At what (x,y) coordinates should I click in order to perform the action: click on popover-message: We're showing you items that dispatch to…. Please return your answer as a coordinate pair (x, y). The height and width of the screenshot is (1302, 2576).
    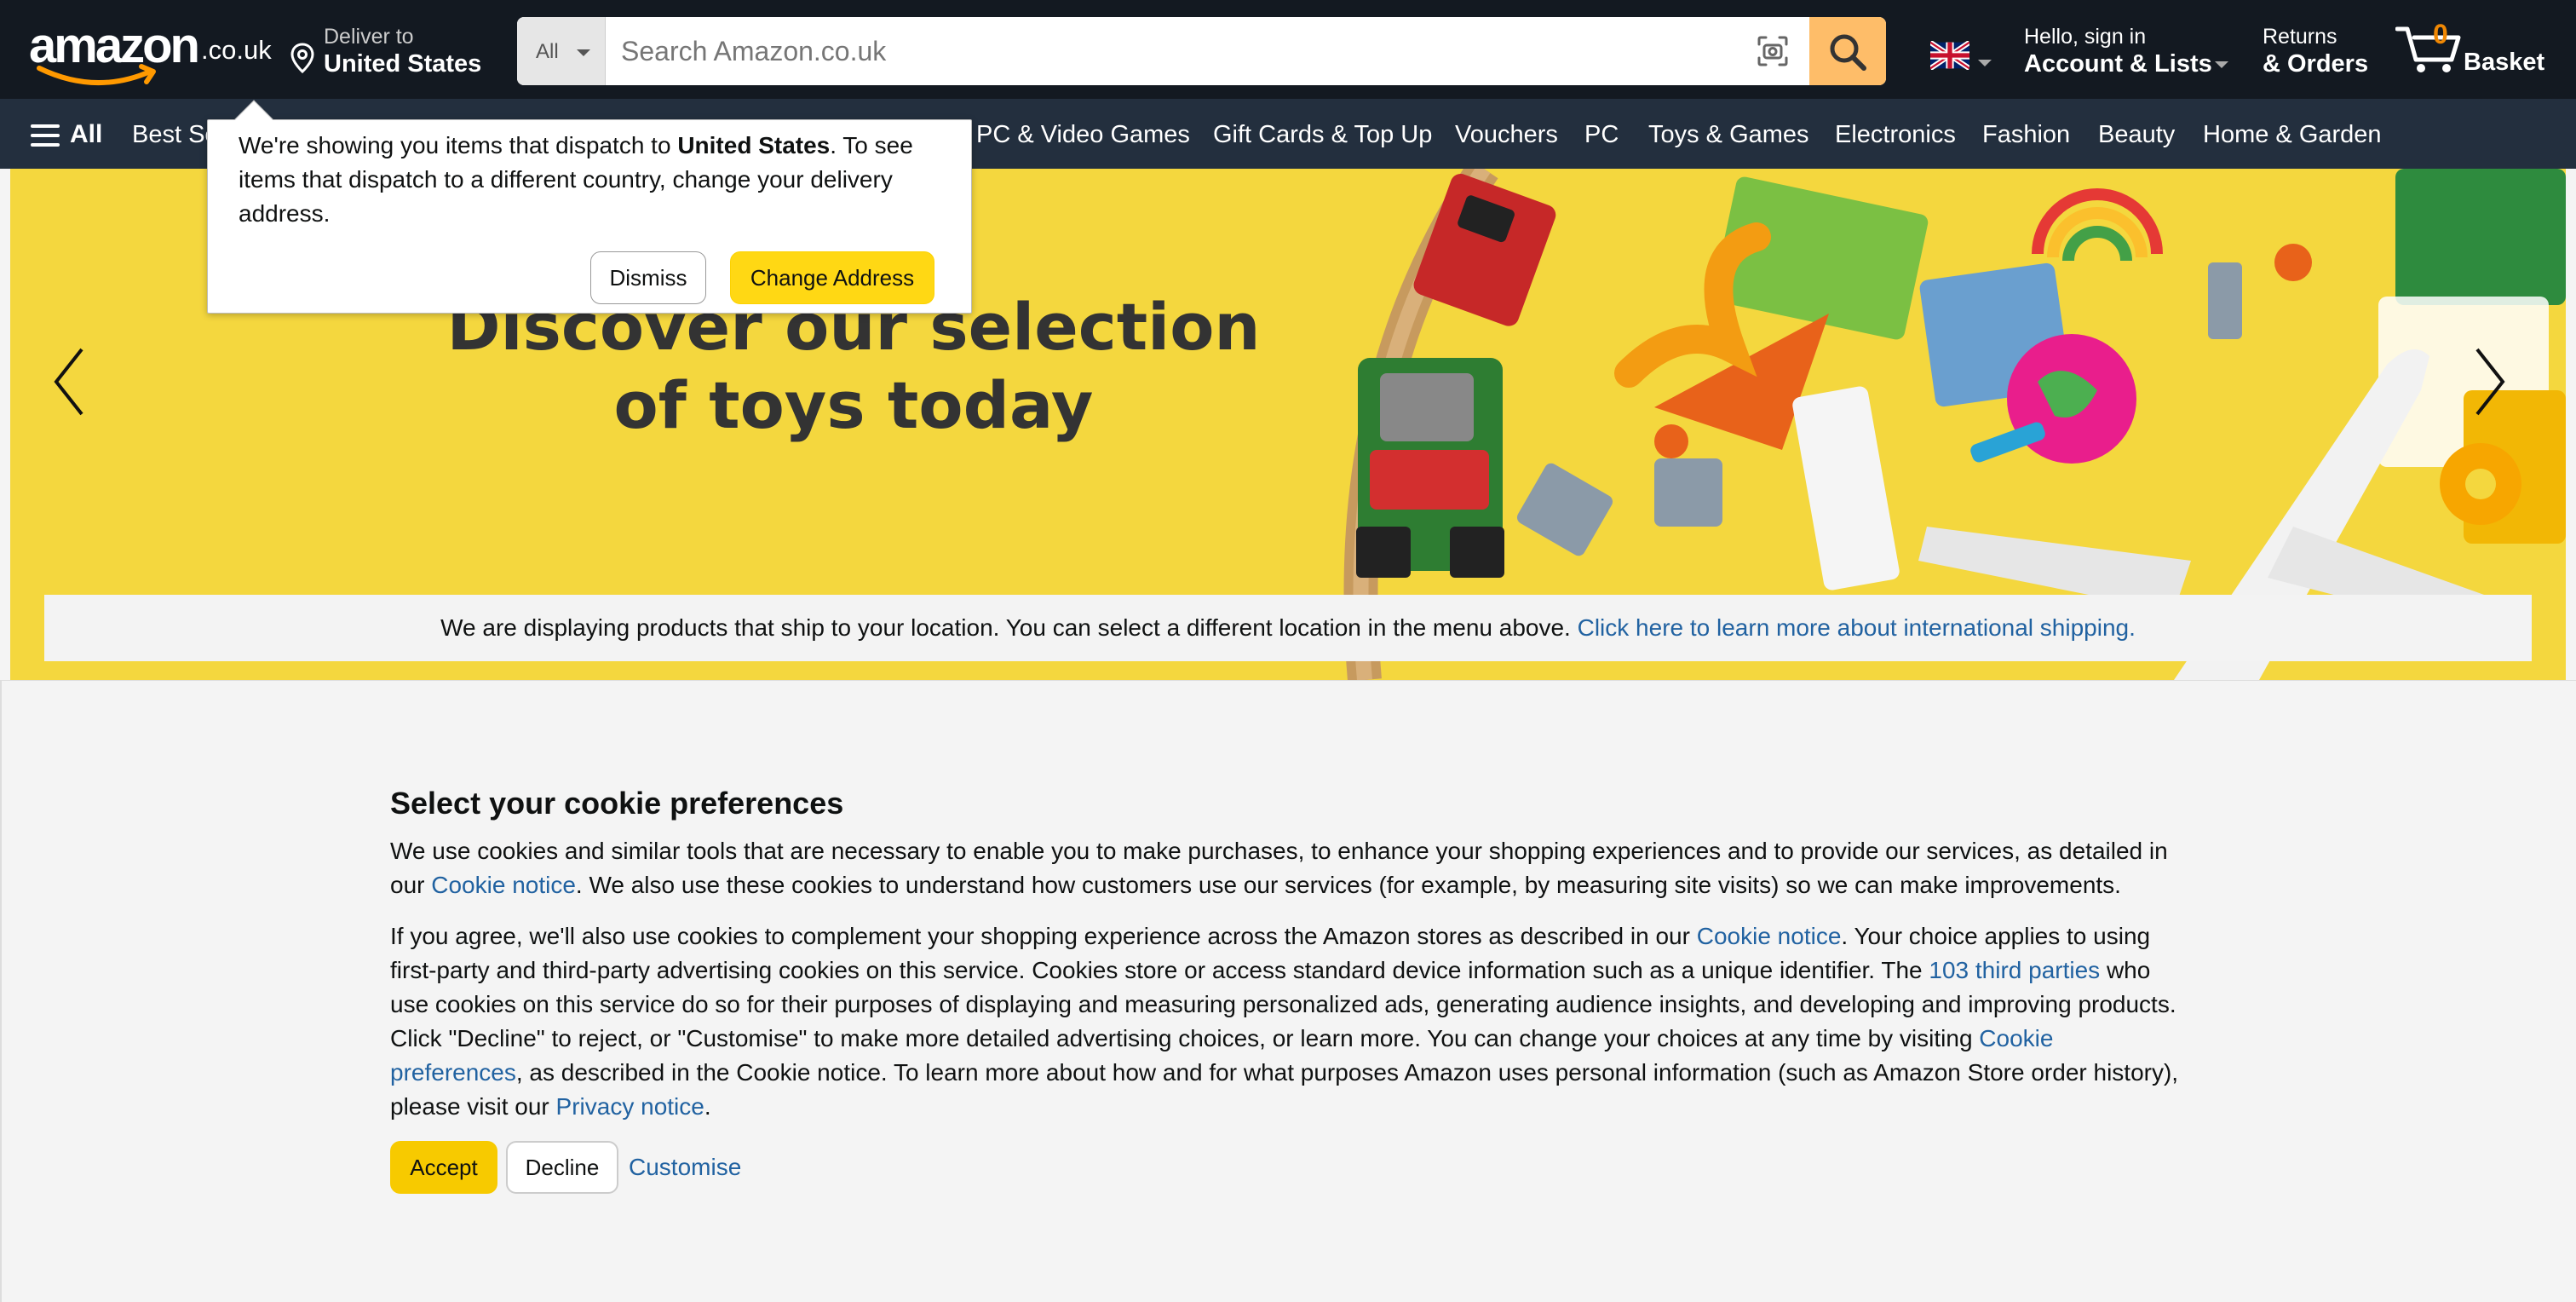
    Looking at the image, I should click on (592, 180).